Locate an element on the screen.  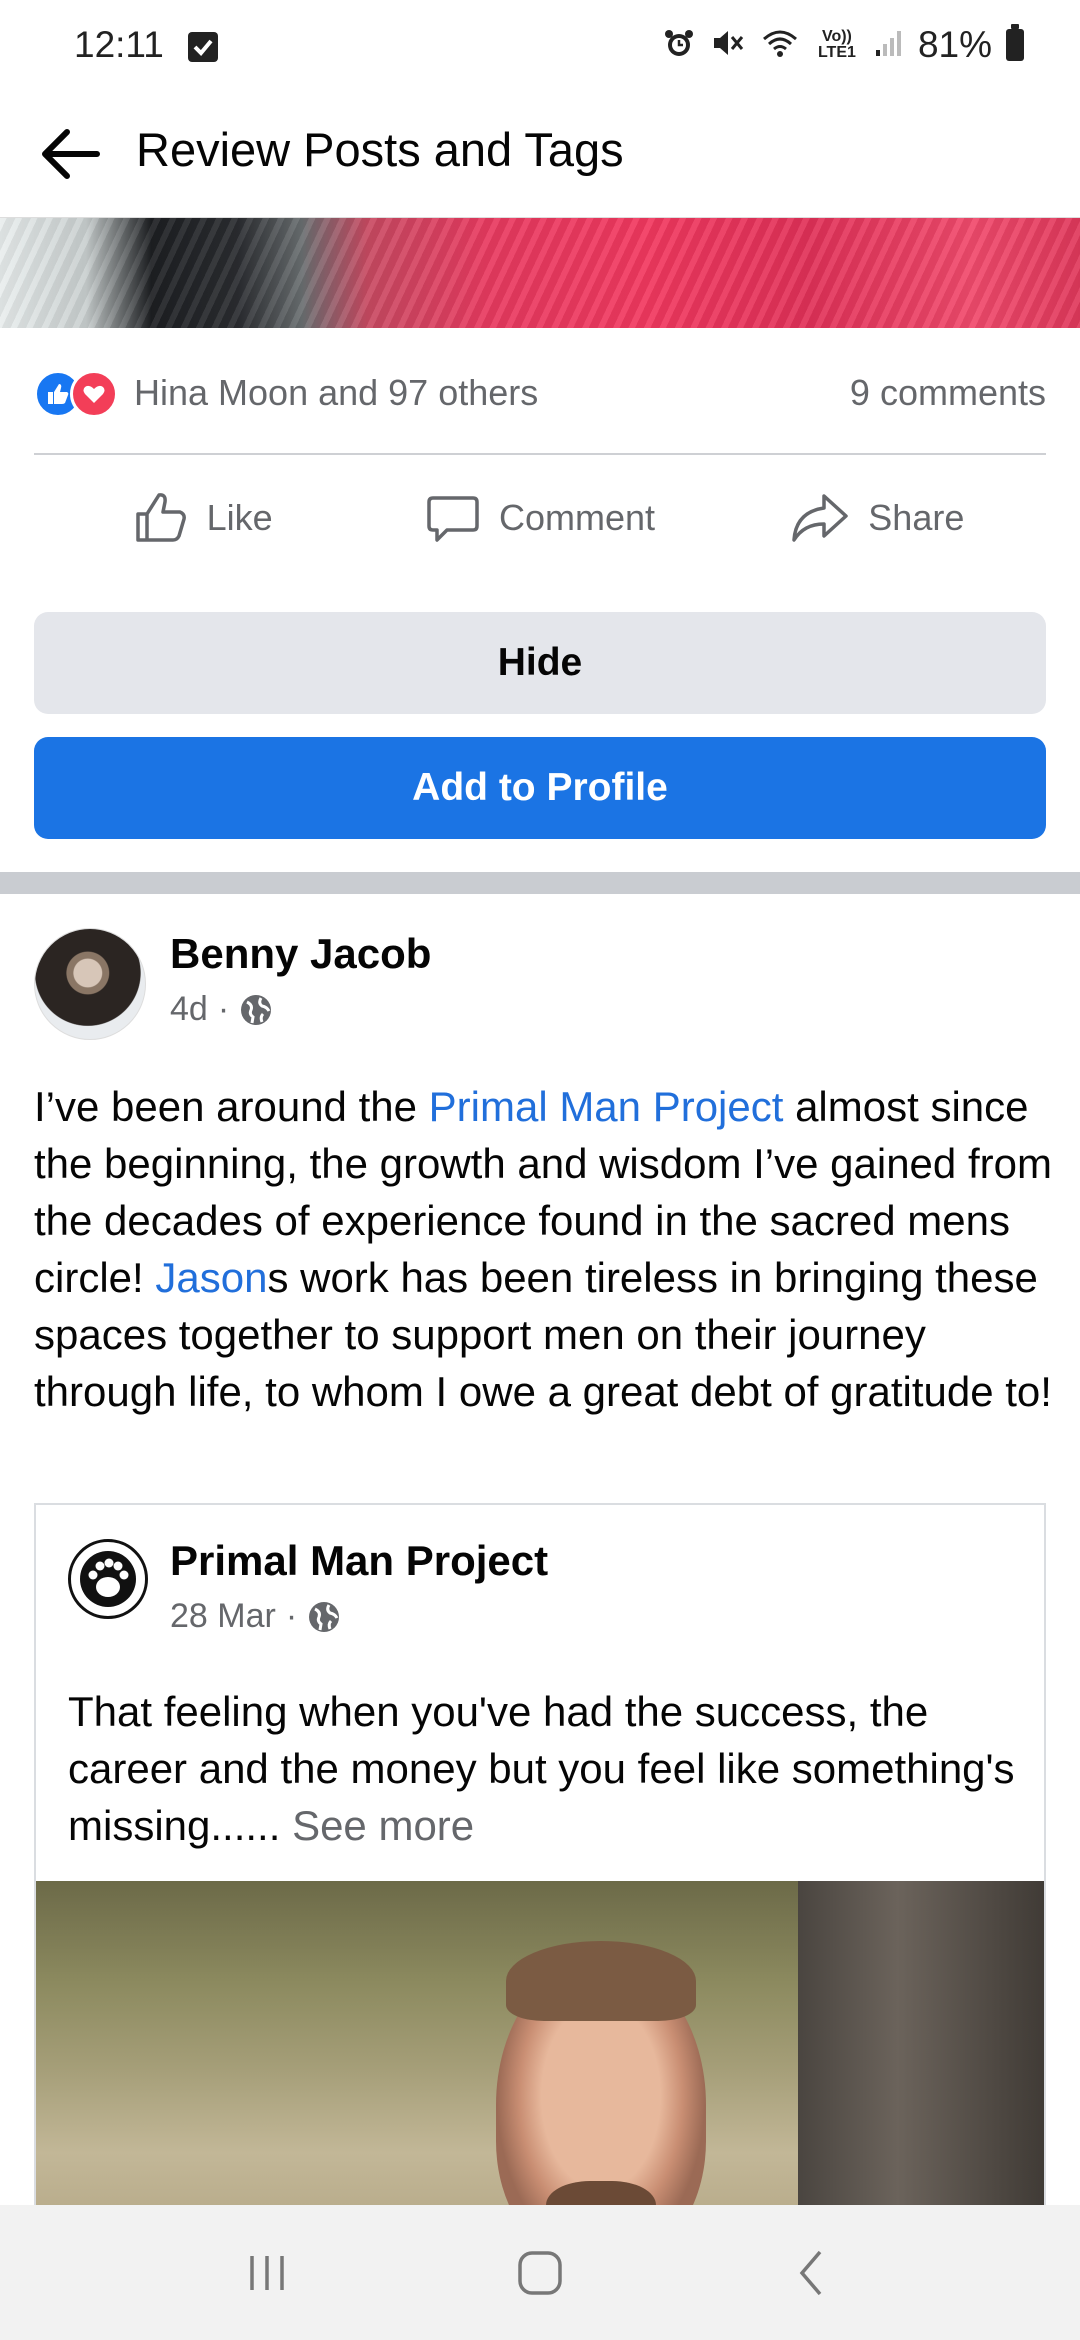
tag-link-primal-man-project: Primal Man Project is located at coordinates (606, 1106).